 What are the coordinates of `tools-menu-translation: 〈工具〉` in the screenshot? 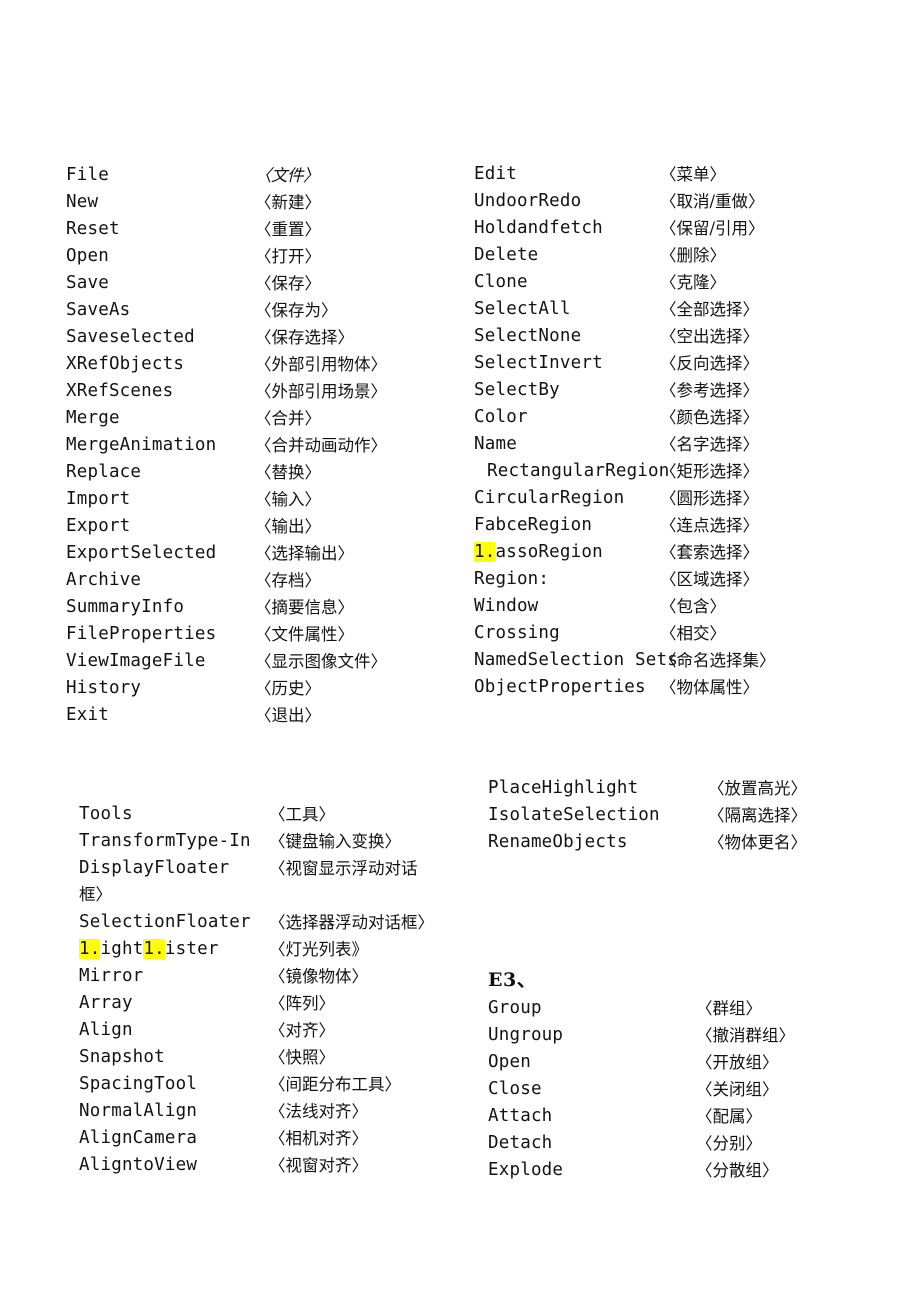 It's located at (302, 814).